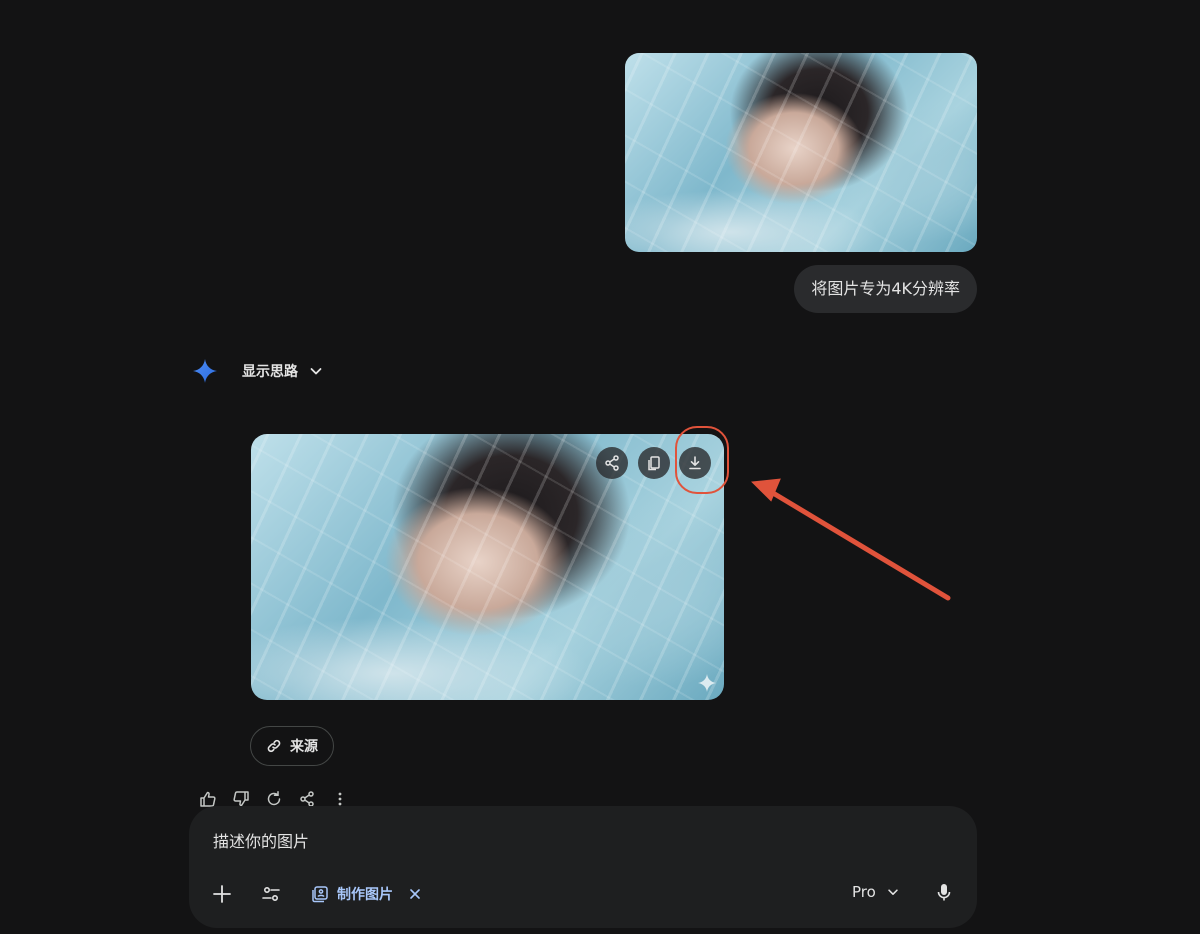 This screenshot has height=934, width=1200. What do you see at coordinates (583, 840) in the screenshot?
I see `prompt-input: 描述你的图片` at bounding box center [583, 840].